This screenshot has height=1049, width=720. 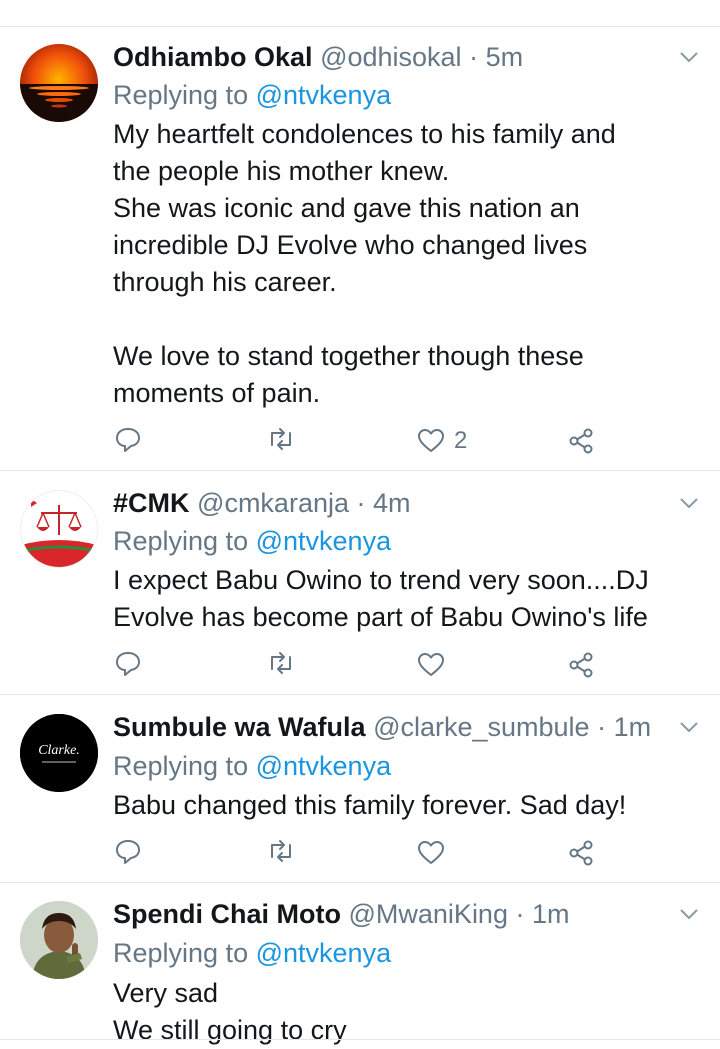 What do you see at coordinates (59, 750) in the screenshot?
I see `avatar-logo-text: Clarke.` at bounding box center [59, 750].